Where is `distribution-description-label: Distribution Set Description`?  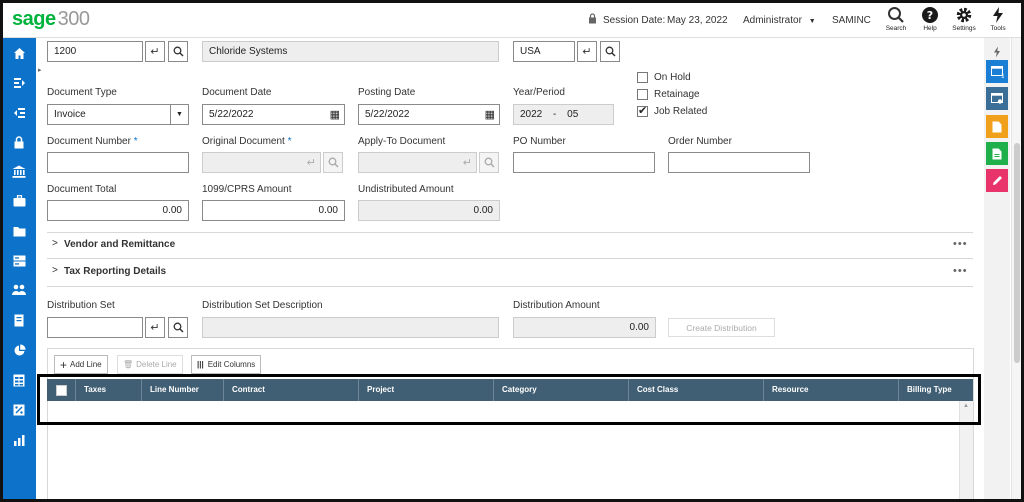
distribution-description-label: Distribution Set Description is located at coordinates (262, 305).